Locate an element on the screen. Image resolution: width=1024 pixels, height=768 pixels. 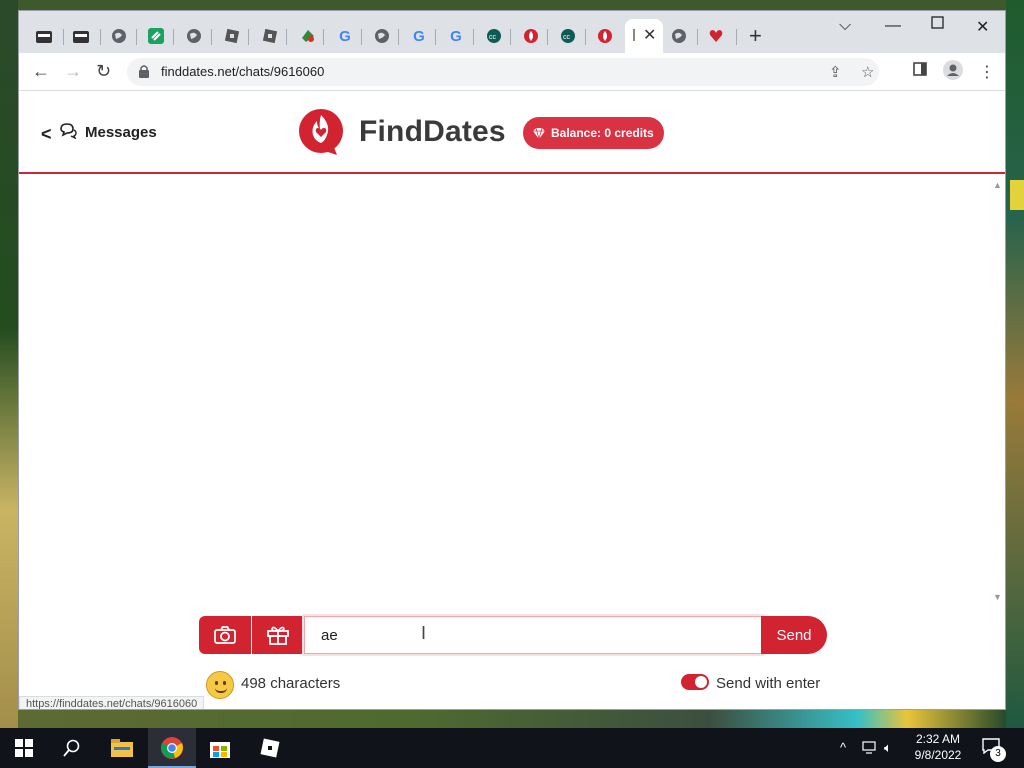
tab-strip: G G G cc cc ✕ + ⌵ — ✕ is located at coordinates (512, 32).